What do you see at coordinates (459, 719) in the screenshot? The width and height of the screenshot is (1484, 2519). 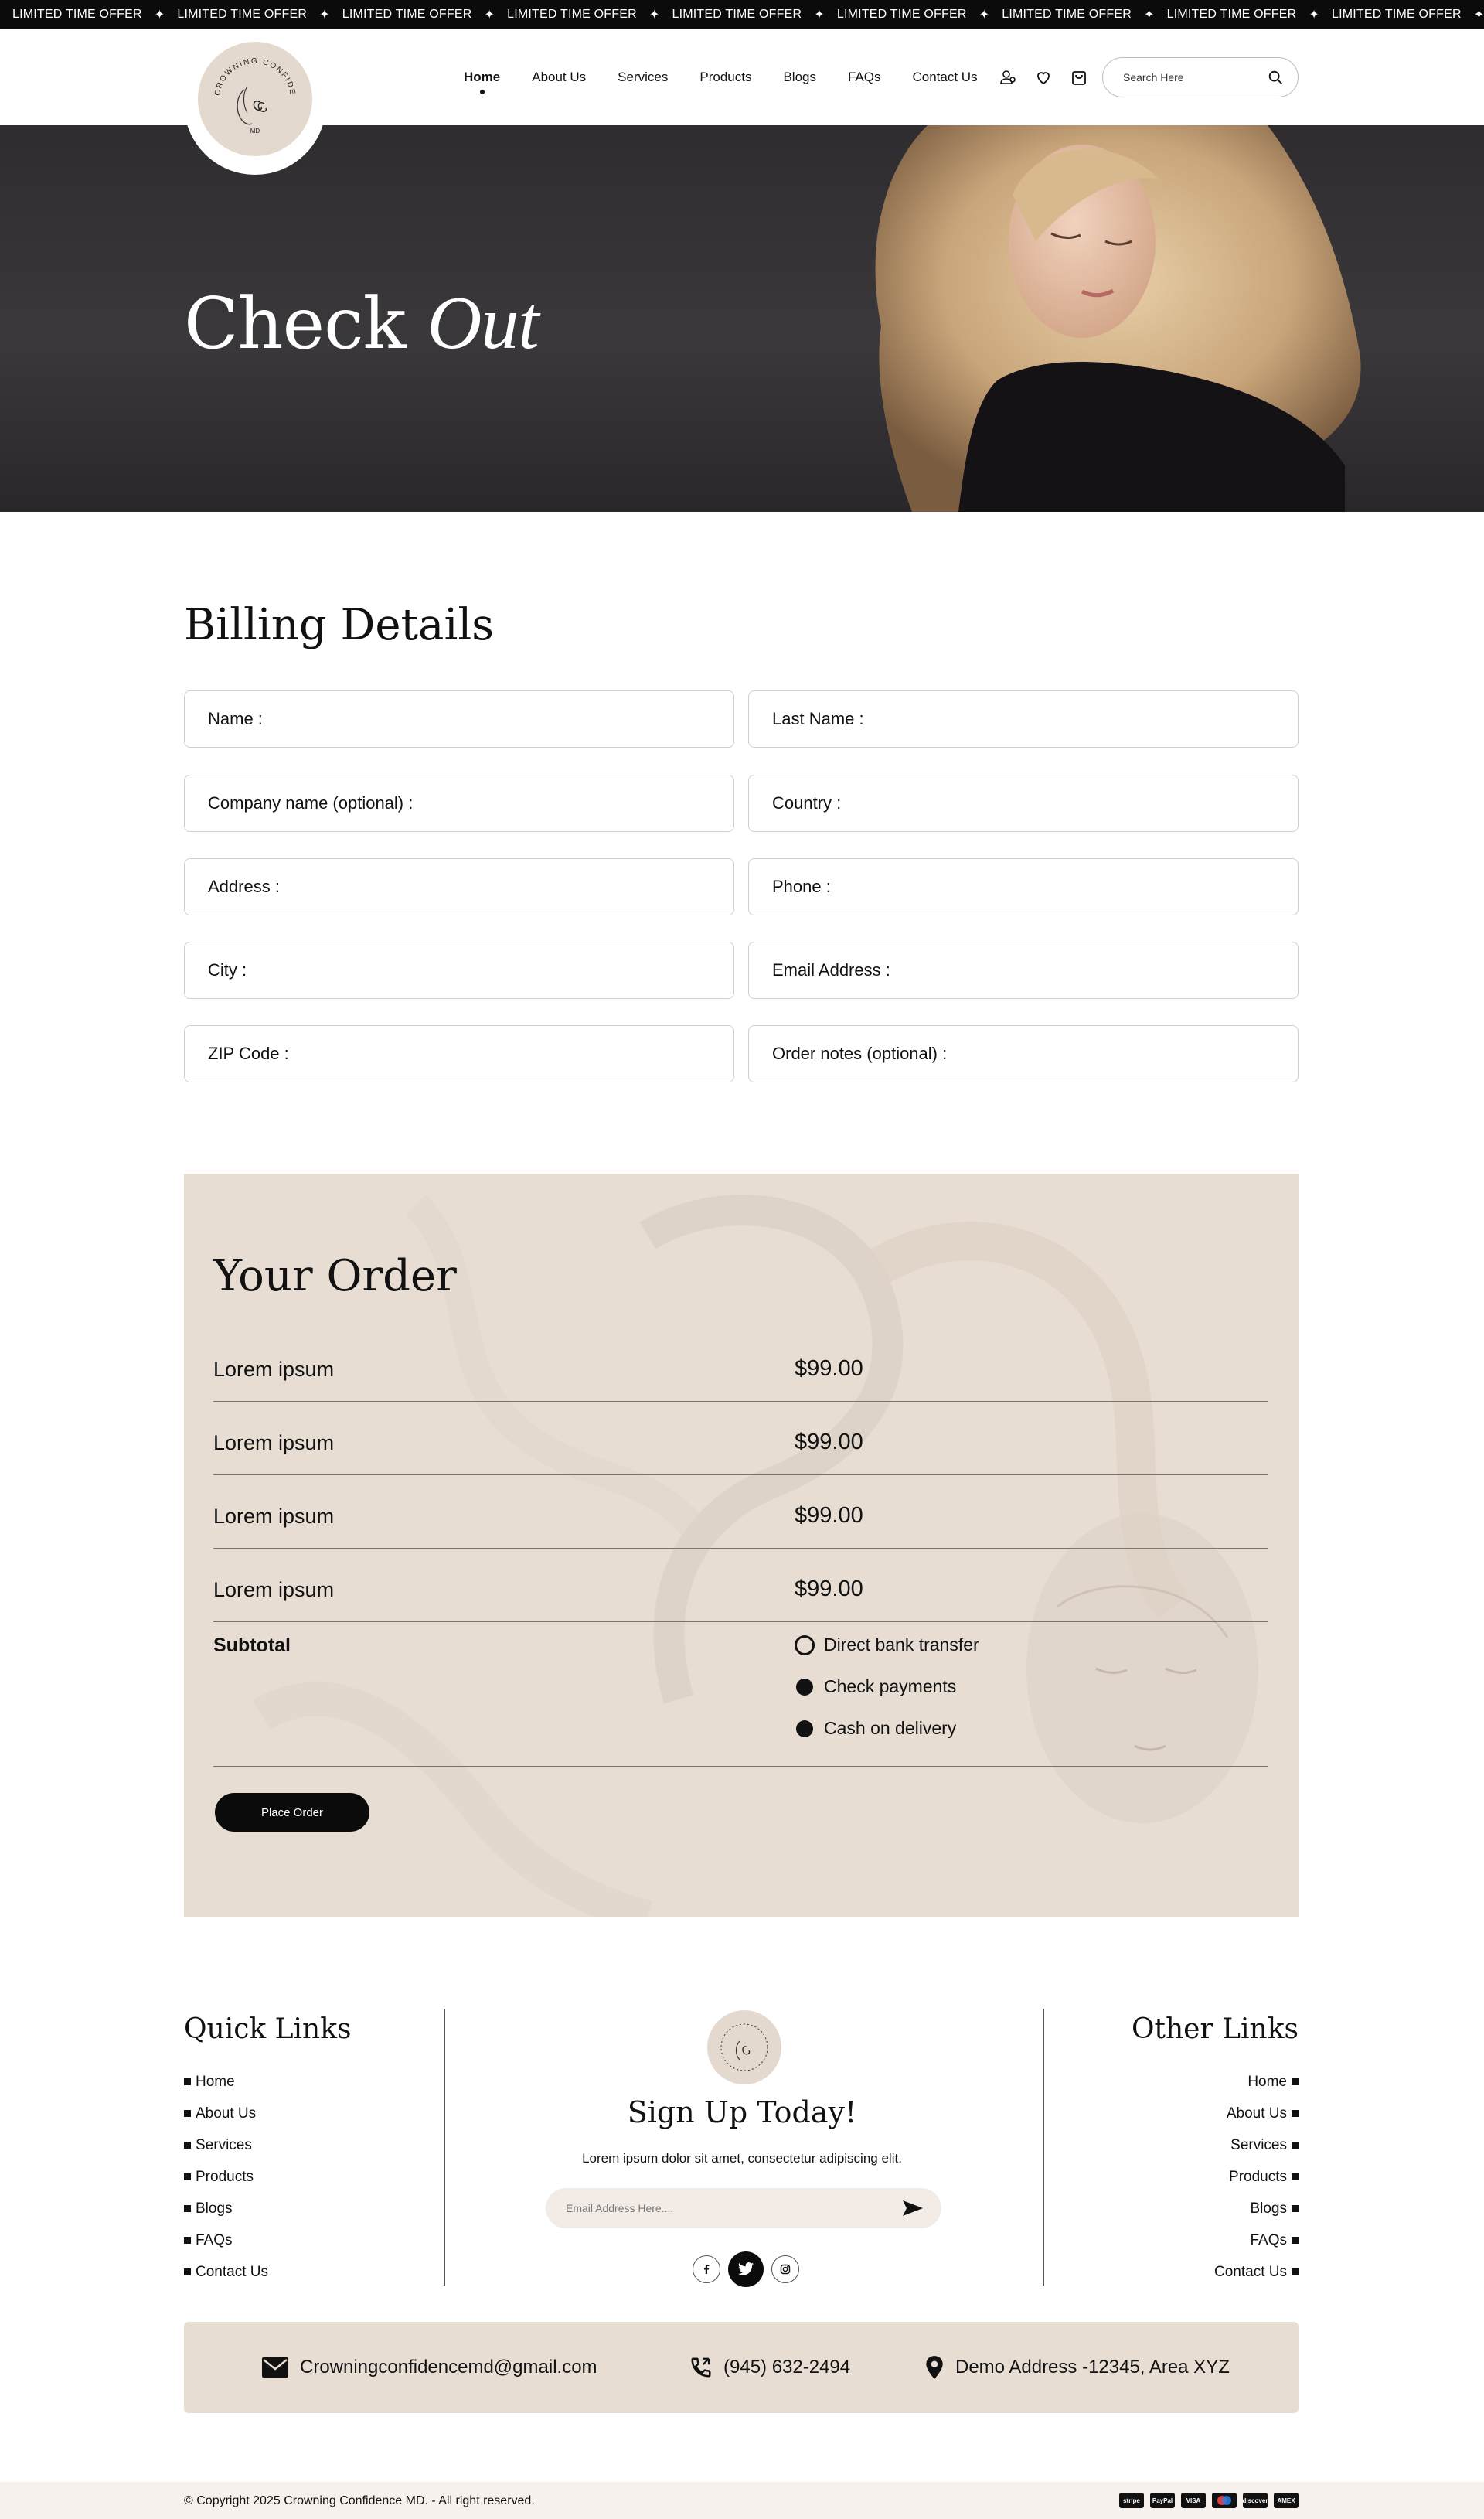 I see `billing-field-name: Name :` at bounding box center [459, 719].